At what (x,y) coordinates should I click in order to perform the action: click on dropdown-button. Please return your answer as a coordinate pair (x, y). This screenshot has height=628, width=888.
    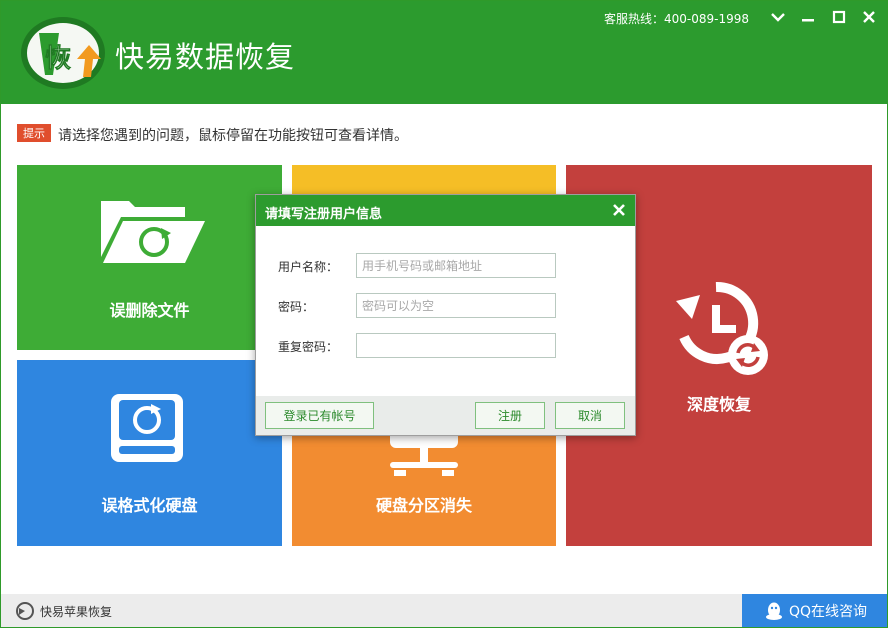
    Looking at the image, I should click on (778, 17).